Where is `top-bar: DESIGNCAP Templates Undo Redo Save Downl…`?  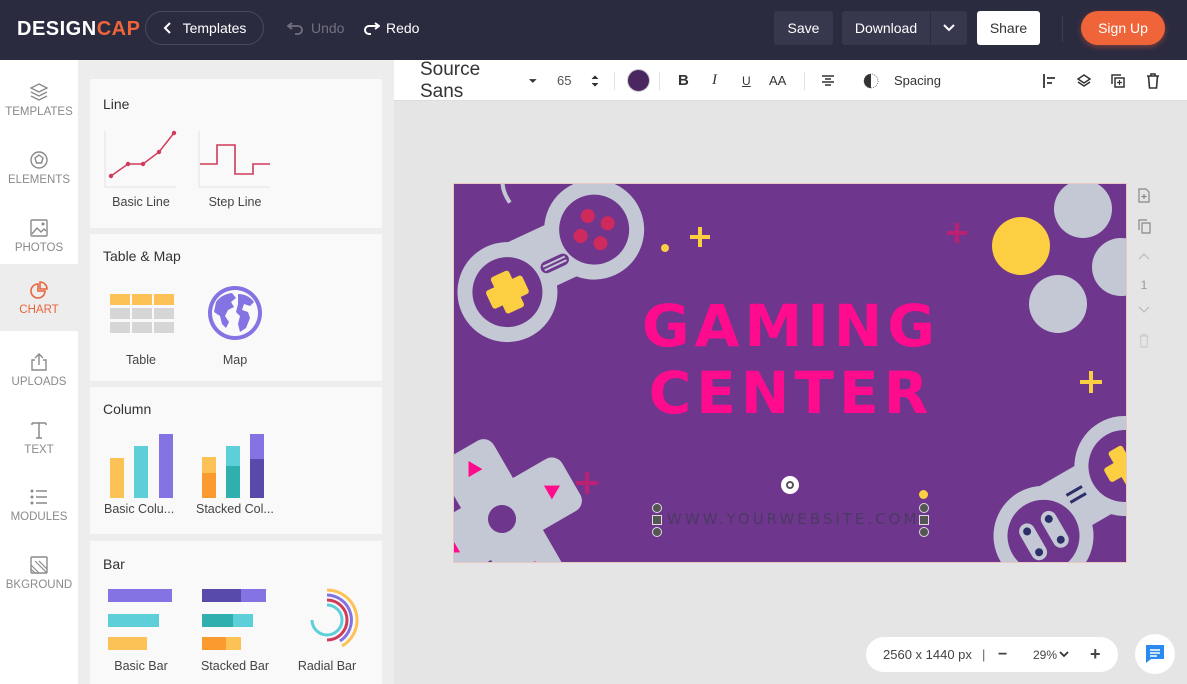
top-bar: DESIGNCAP Templates Undo Redo Save Downl… is located at coordinates (593, 30).